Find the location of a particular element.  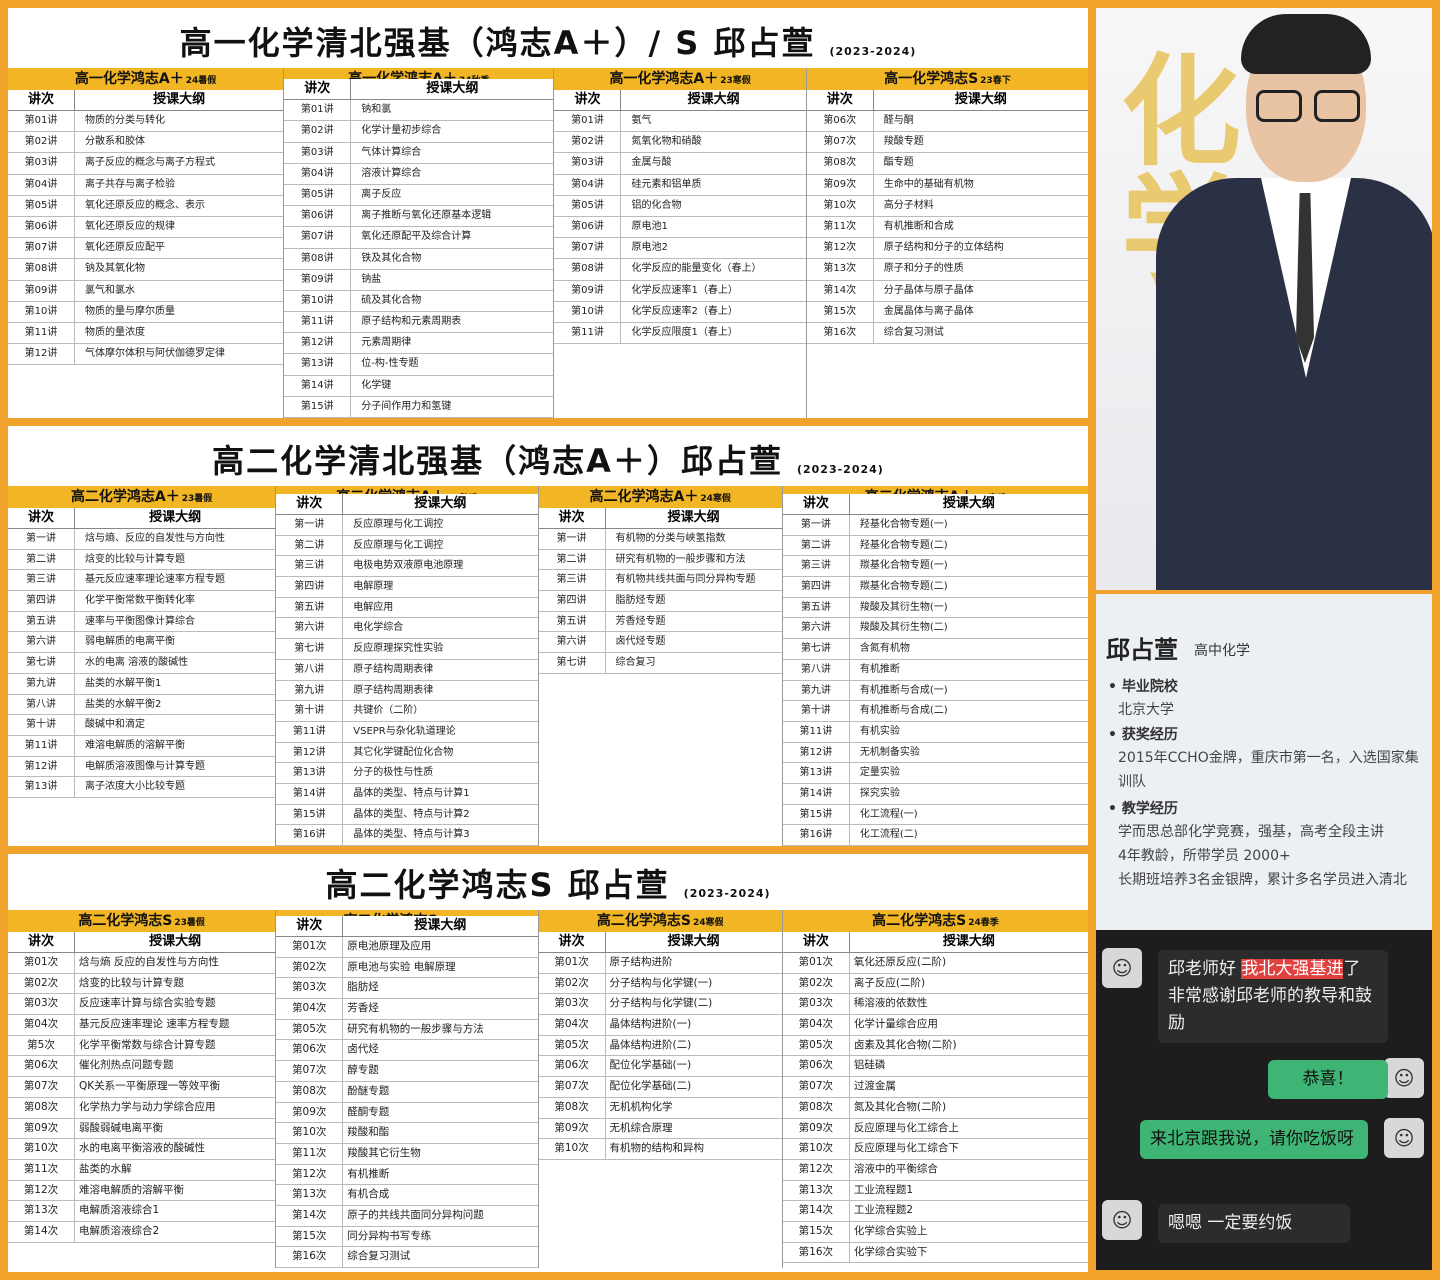

table-row: 第13讲 分子的极性与性质 is located at coordinates (407, 773).